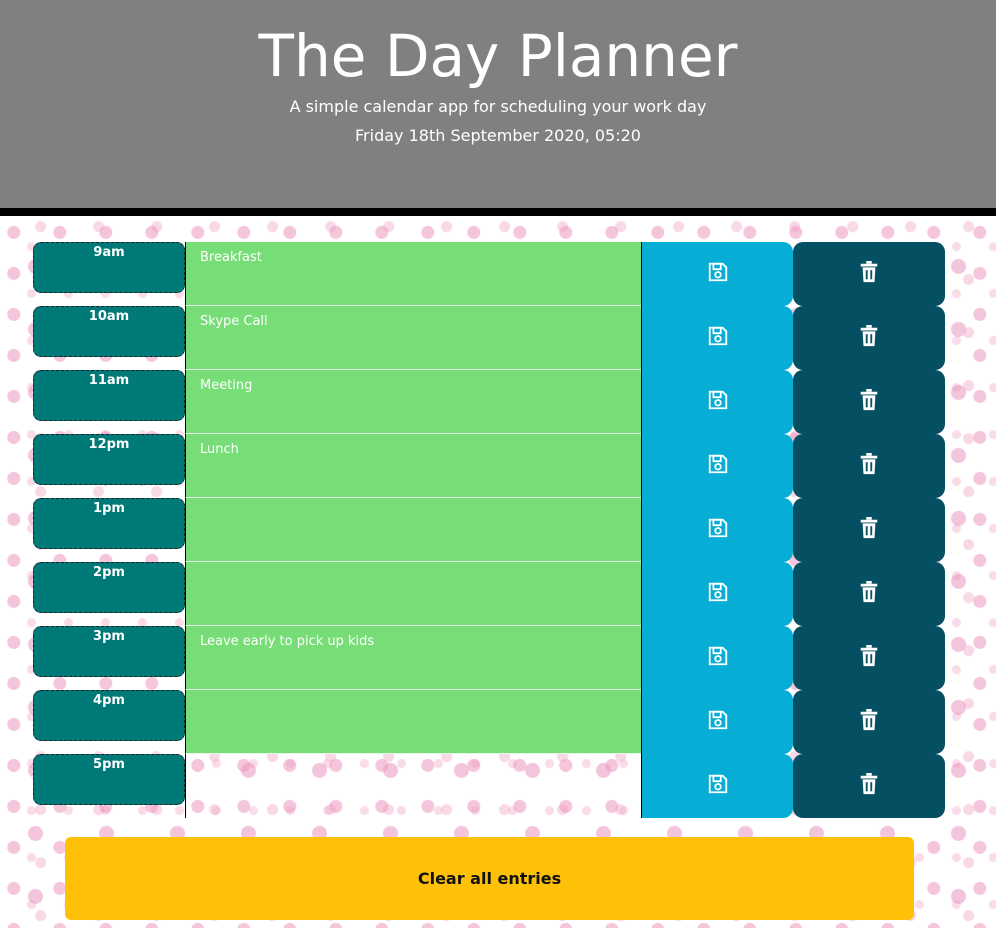  Describe the element at coordinates (413, 338) in the screenshot. I see `entry-textarea: Skype Call` at that location.